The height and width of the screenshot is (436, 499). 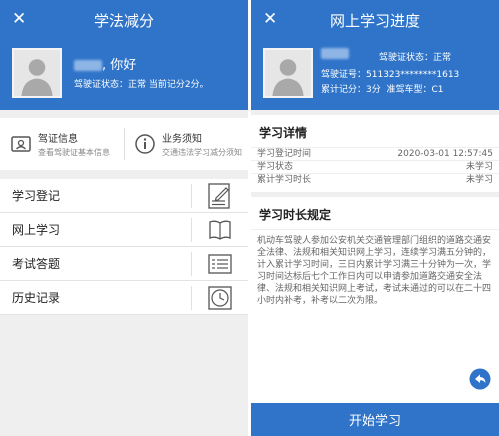 What do you see at coordinates (406, 58) in the screenshot?
I see `license-status-label: 驾驶证状态：` at bounding box center [406, 58].